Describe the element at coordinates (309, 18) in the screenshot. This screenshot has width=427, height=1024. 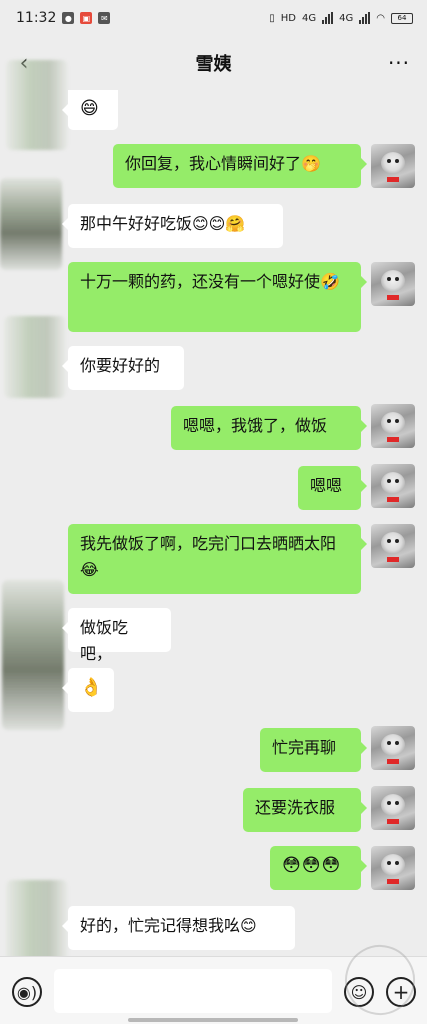
I see `network-label-1: 4G` at that location.